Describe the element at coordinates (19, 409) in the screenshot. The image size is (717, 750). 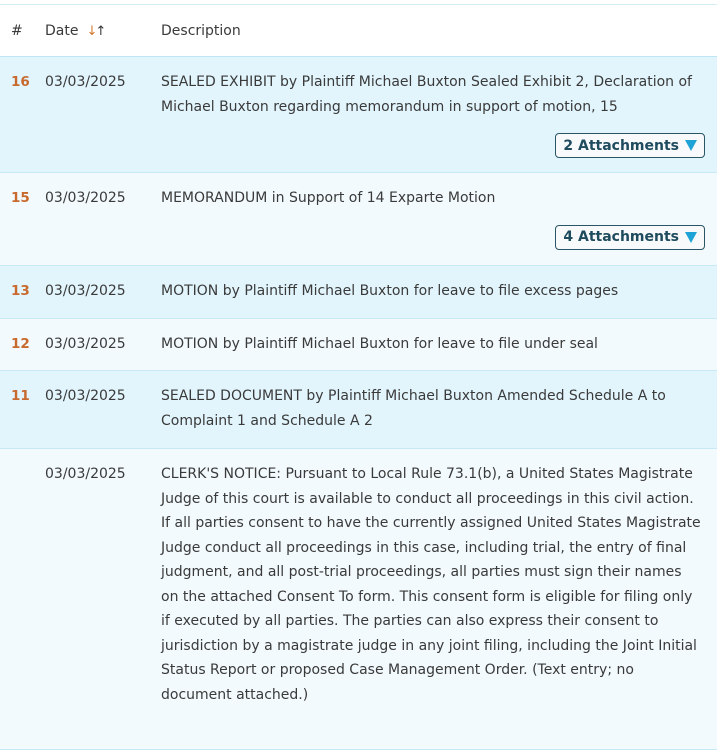
I see `entry-number: 11` at that location.